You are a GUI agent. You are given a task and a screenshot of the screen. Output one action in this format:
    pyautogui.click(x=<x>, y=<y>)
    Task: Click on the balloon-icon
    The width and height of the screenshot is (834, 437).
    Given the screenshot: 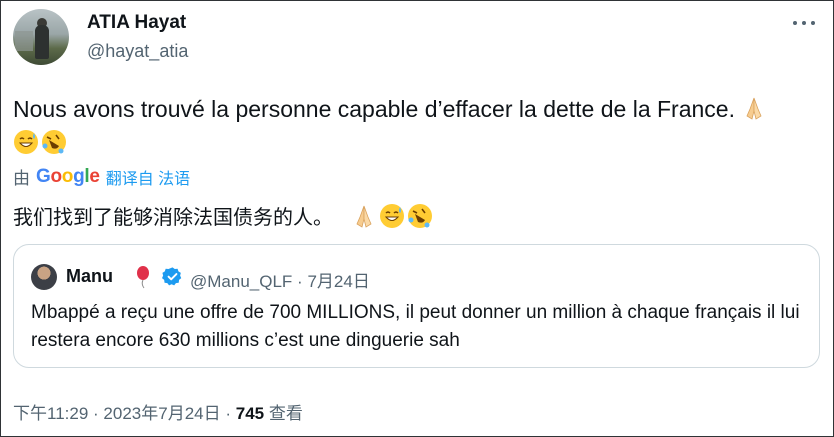 What is the action you would take?
    pyautogui.click(x=143, y=277)
    